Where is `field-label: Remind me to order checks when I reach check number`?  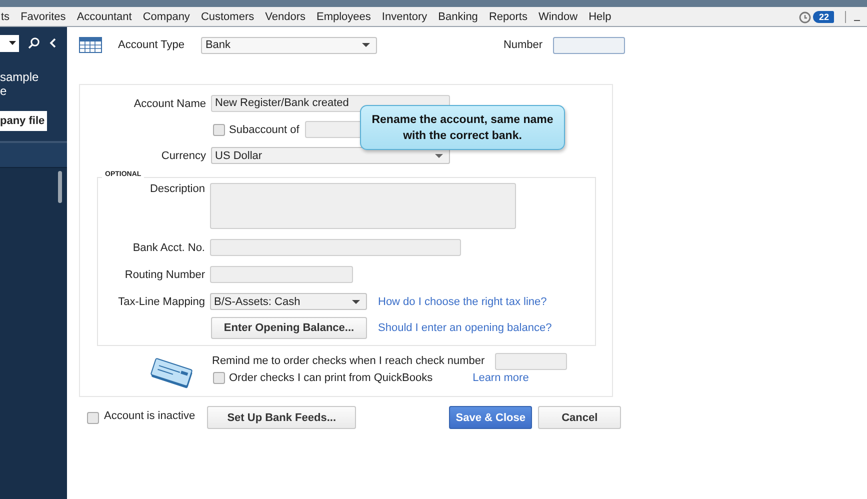
field-label: Remind me to order checks when I reach check number is located at coordinates (348, 360).